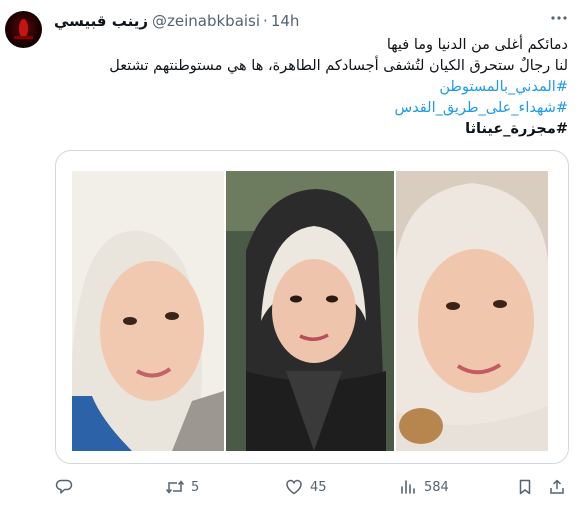 The height and width of the screenshot is (506, 582). I want to click on like-count: 45, so click(318, 487).